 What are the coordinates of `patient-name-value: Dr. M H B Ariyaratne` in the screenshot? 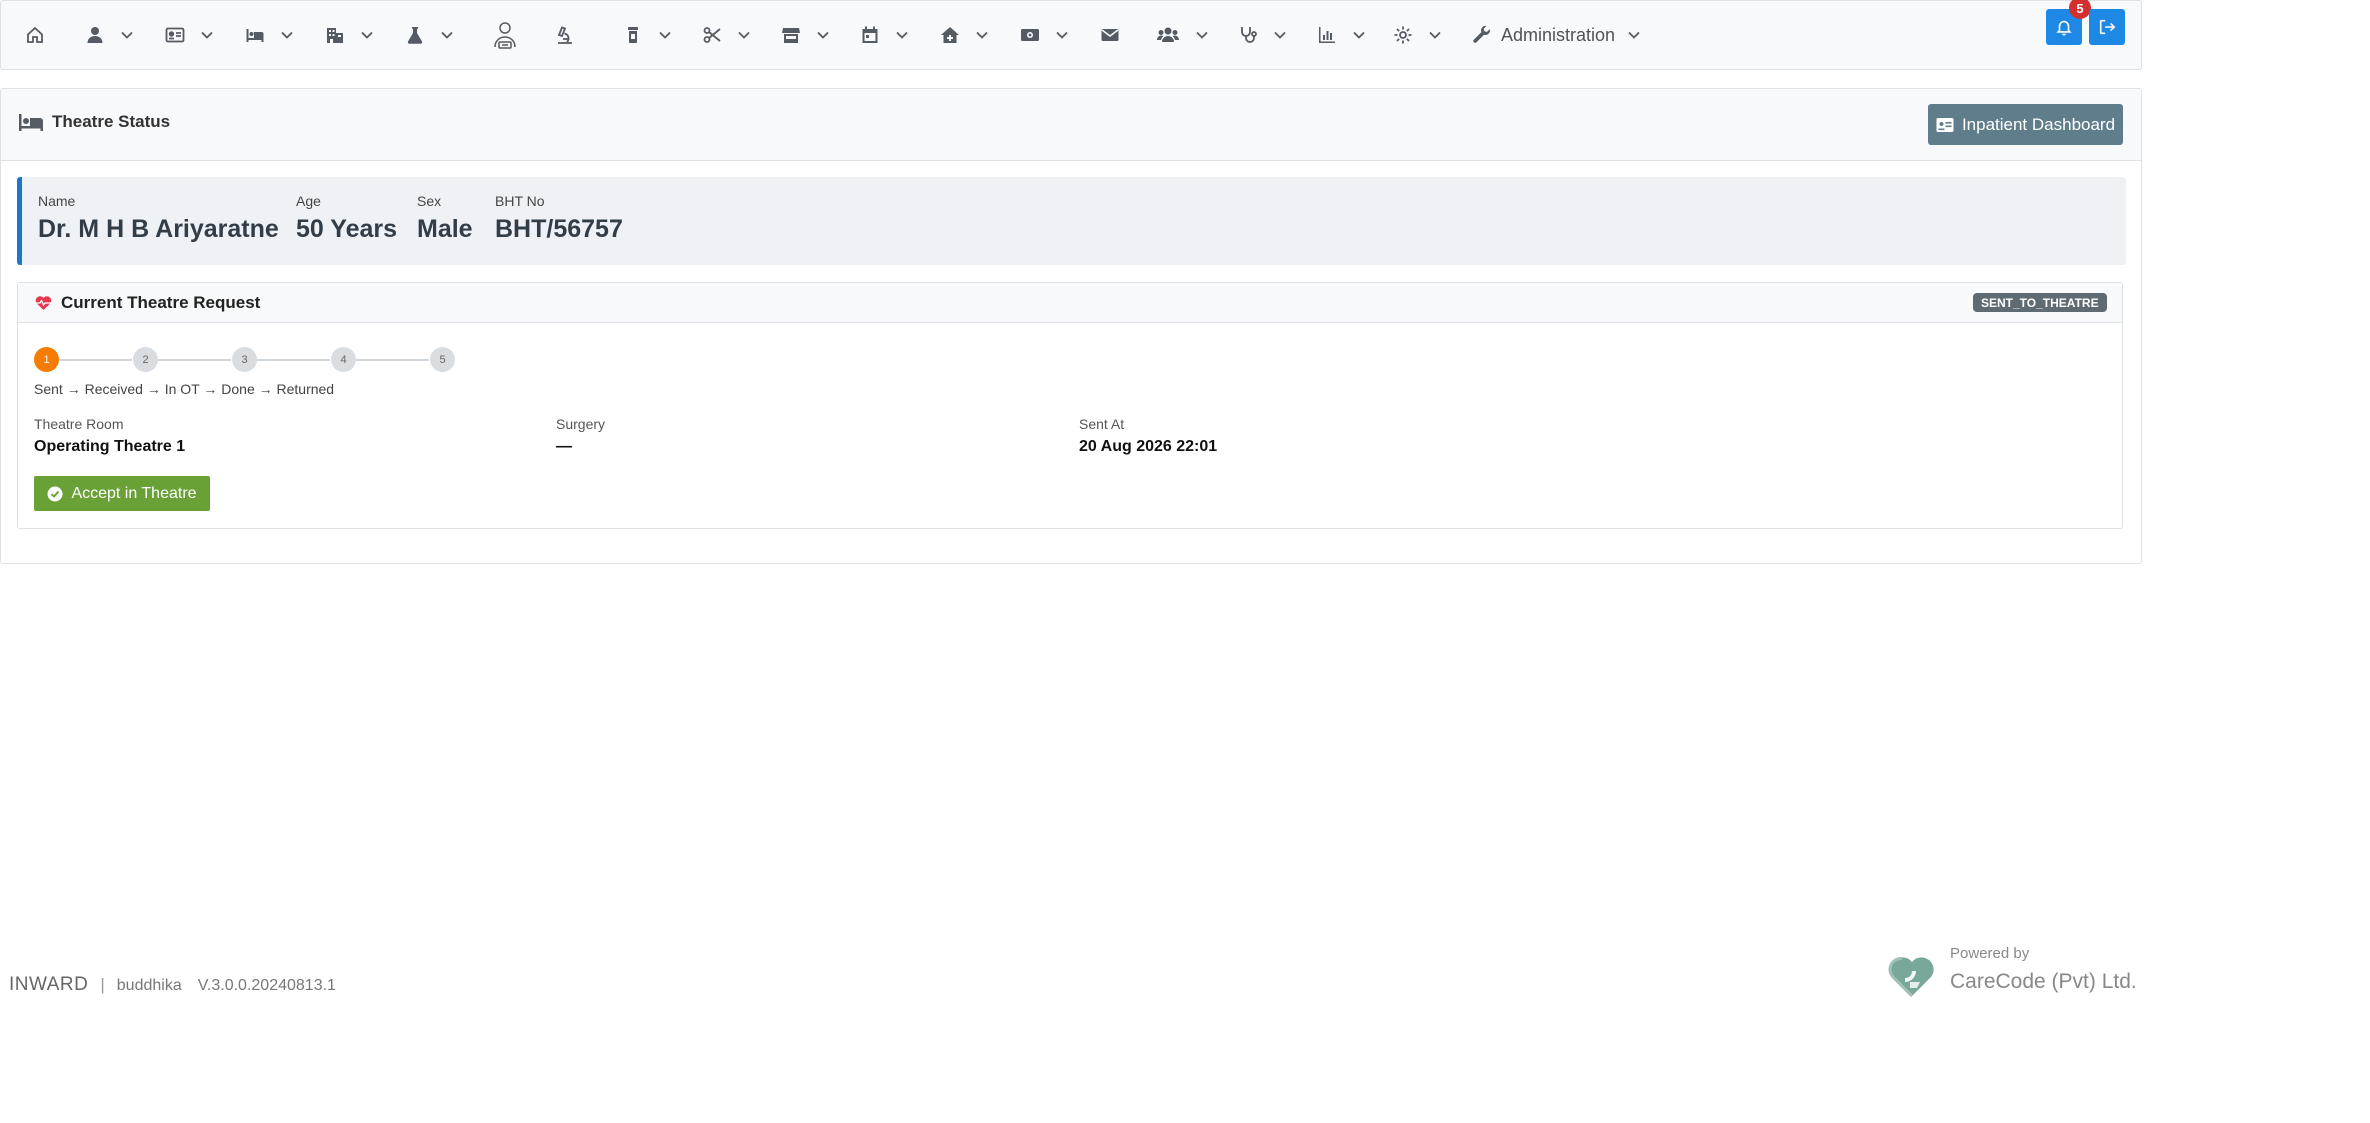 It's located at (158, 229).